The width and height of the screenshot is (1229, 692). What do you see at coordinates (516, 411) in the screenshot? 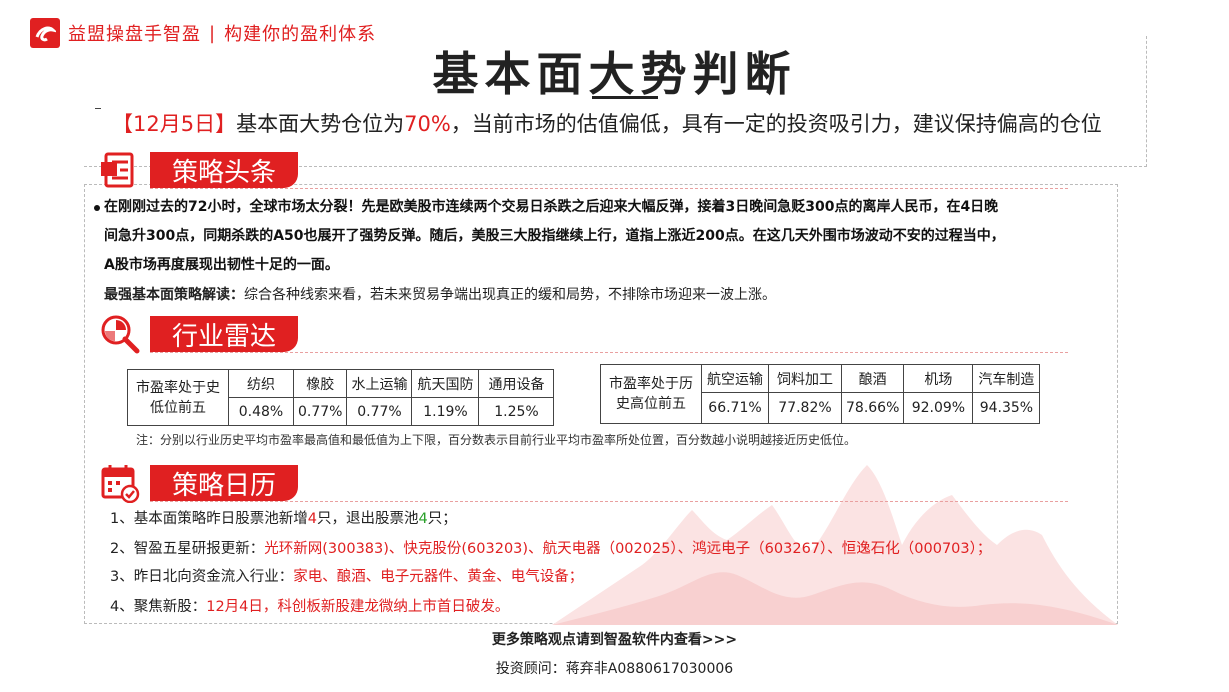
I see `low-value-4: 1.25%` at bounding box center [516, 411].